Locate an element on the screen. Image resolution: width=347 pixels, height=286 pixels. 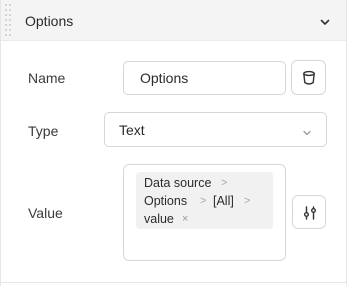
value-settings-button is located at coordinates (309, 212).